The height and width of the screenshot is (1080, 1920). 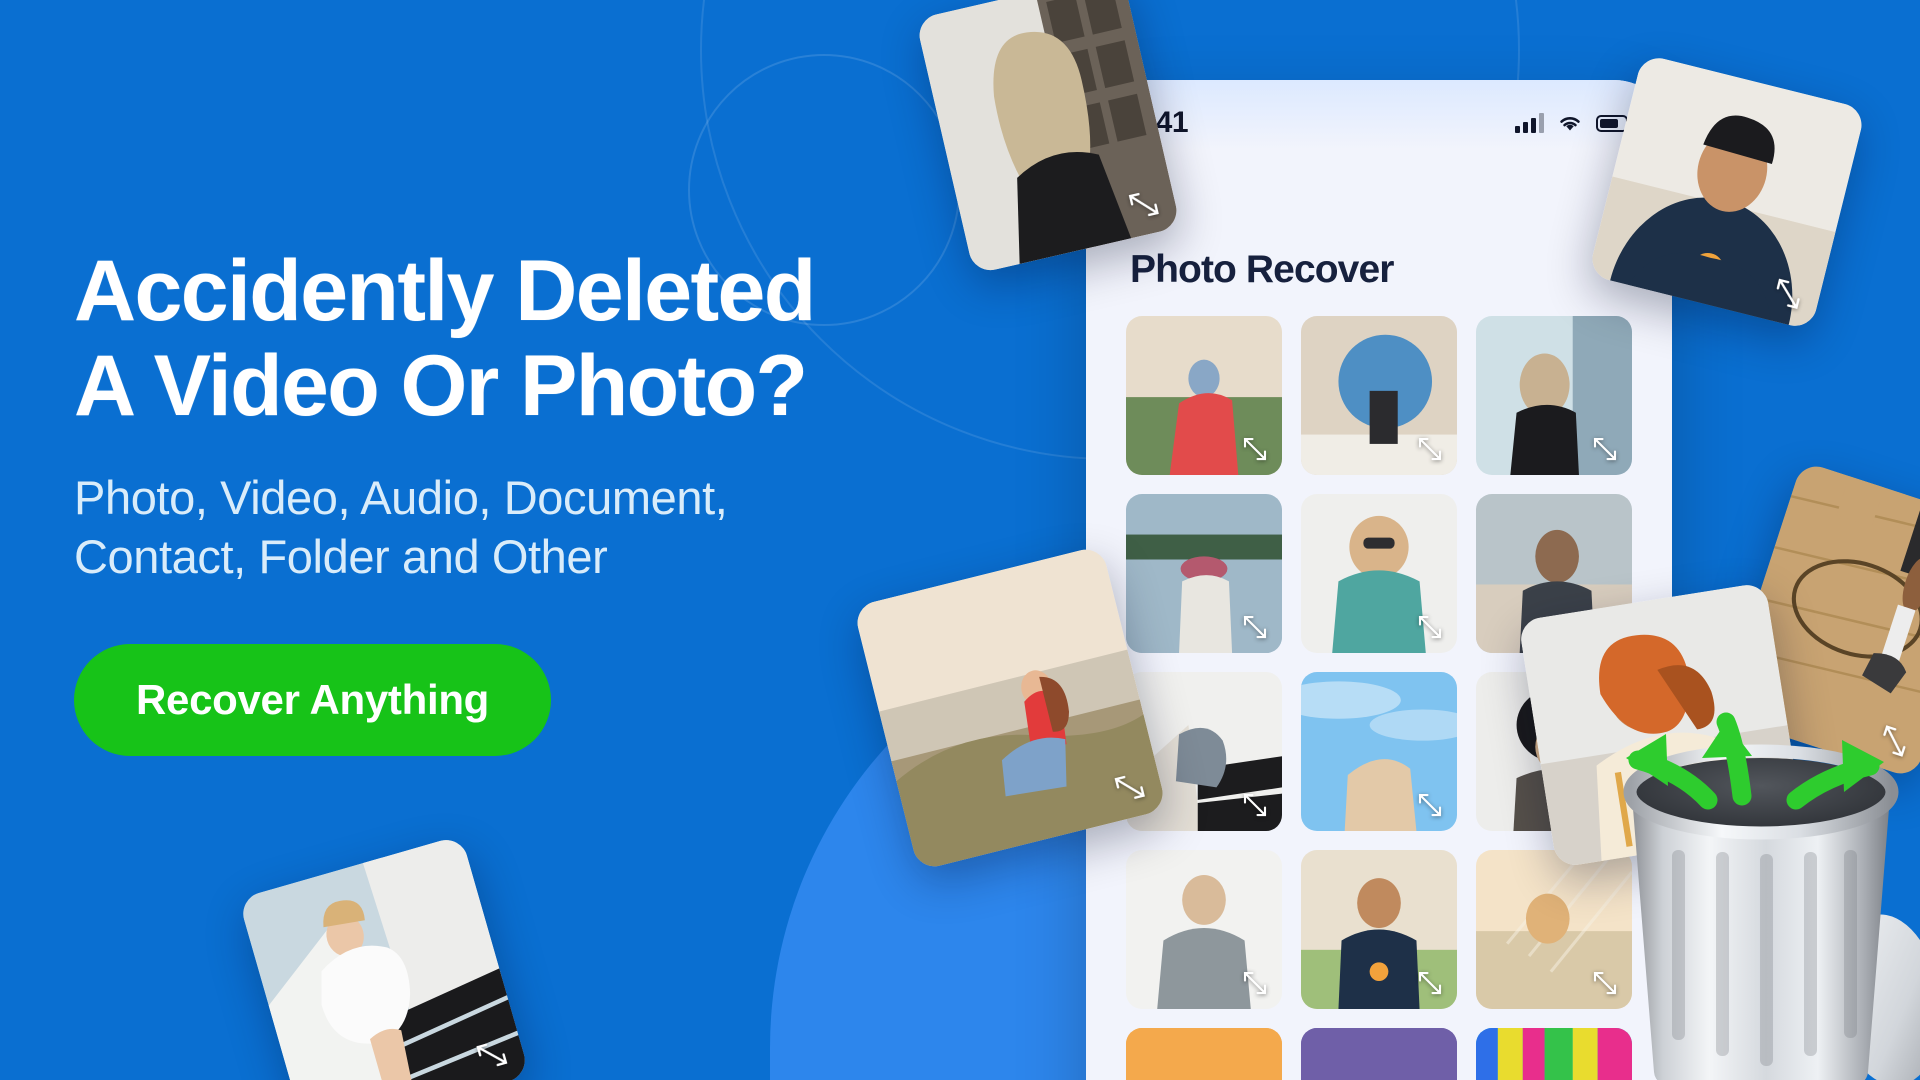 What do you see at coordinates (1771, 896) in the screenshot?
I see `trash-can-icon` at bounding box center [1771, 896].